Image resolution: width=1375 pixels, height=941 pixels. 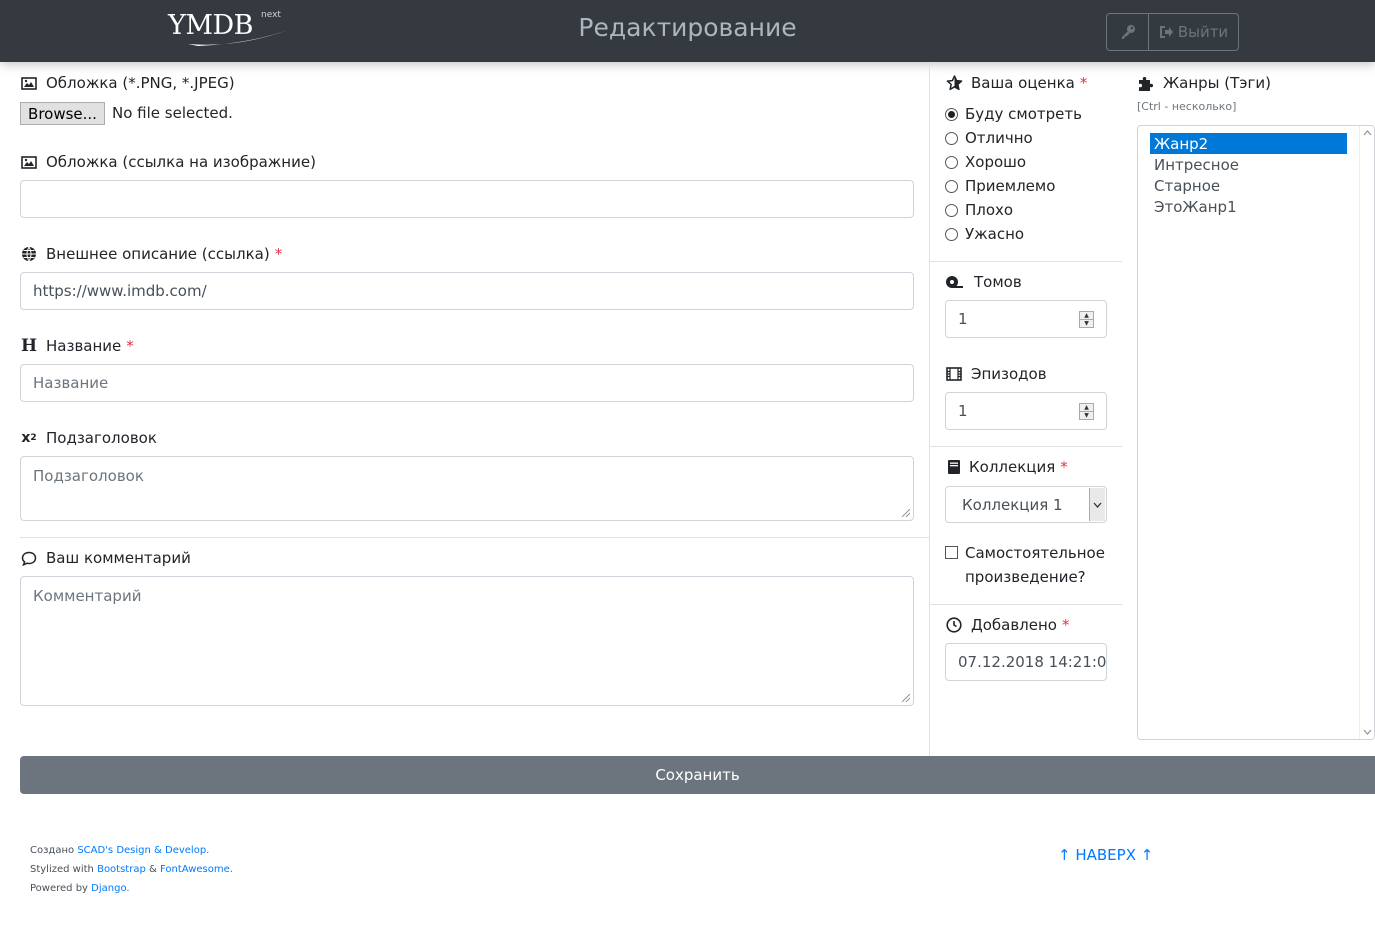 What do you see at coordinates (954, 282) in the screenshot?
I see `tape-icon` at bounding box center [954, 282].